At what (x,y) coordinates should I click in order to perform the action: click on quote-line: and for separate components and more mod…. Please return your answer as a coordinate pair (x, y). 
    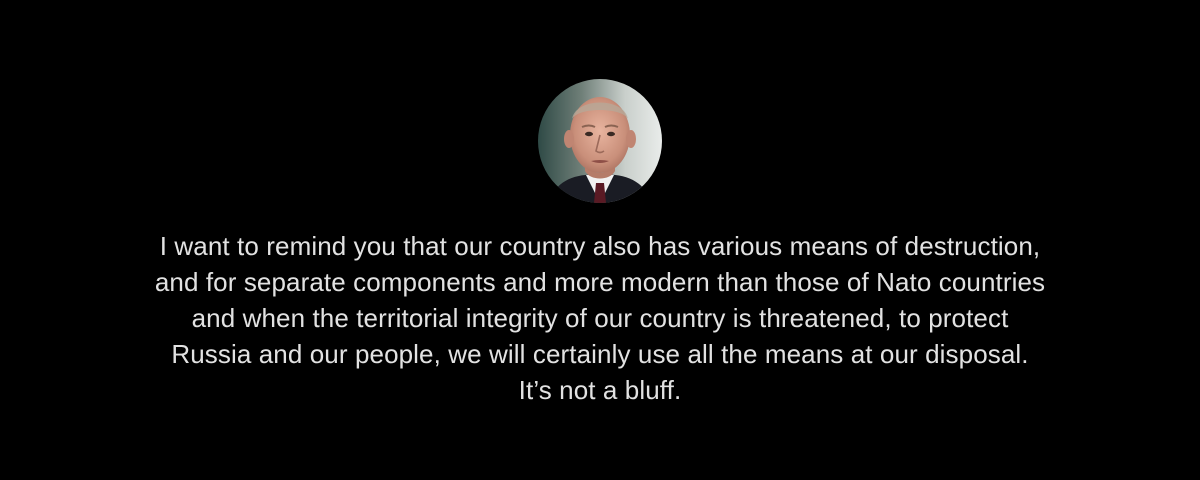
    Looking at the image, I should click on (600, 282).